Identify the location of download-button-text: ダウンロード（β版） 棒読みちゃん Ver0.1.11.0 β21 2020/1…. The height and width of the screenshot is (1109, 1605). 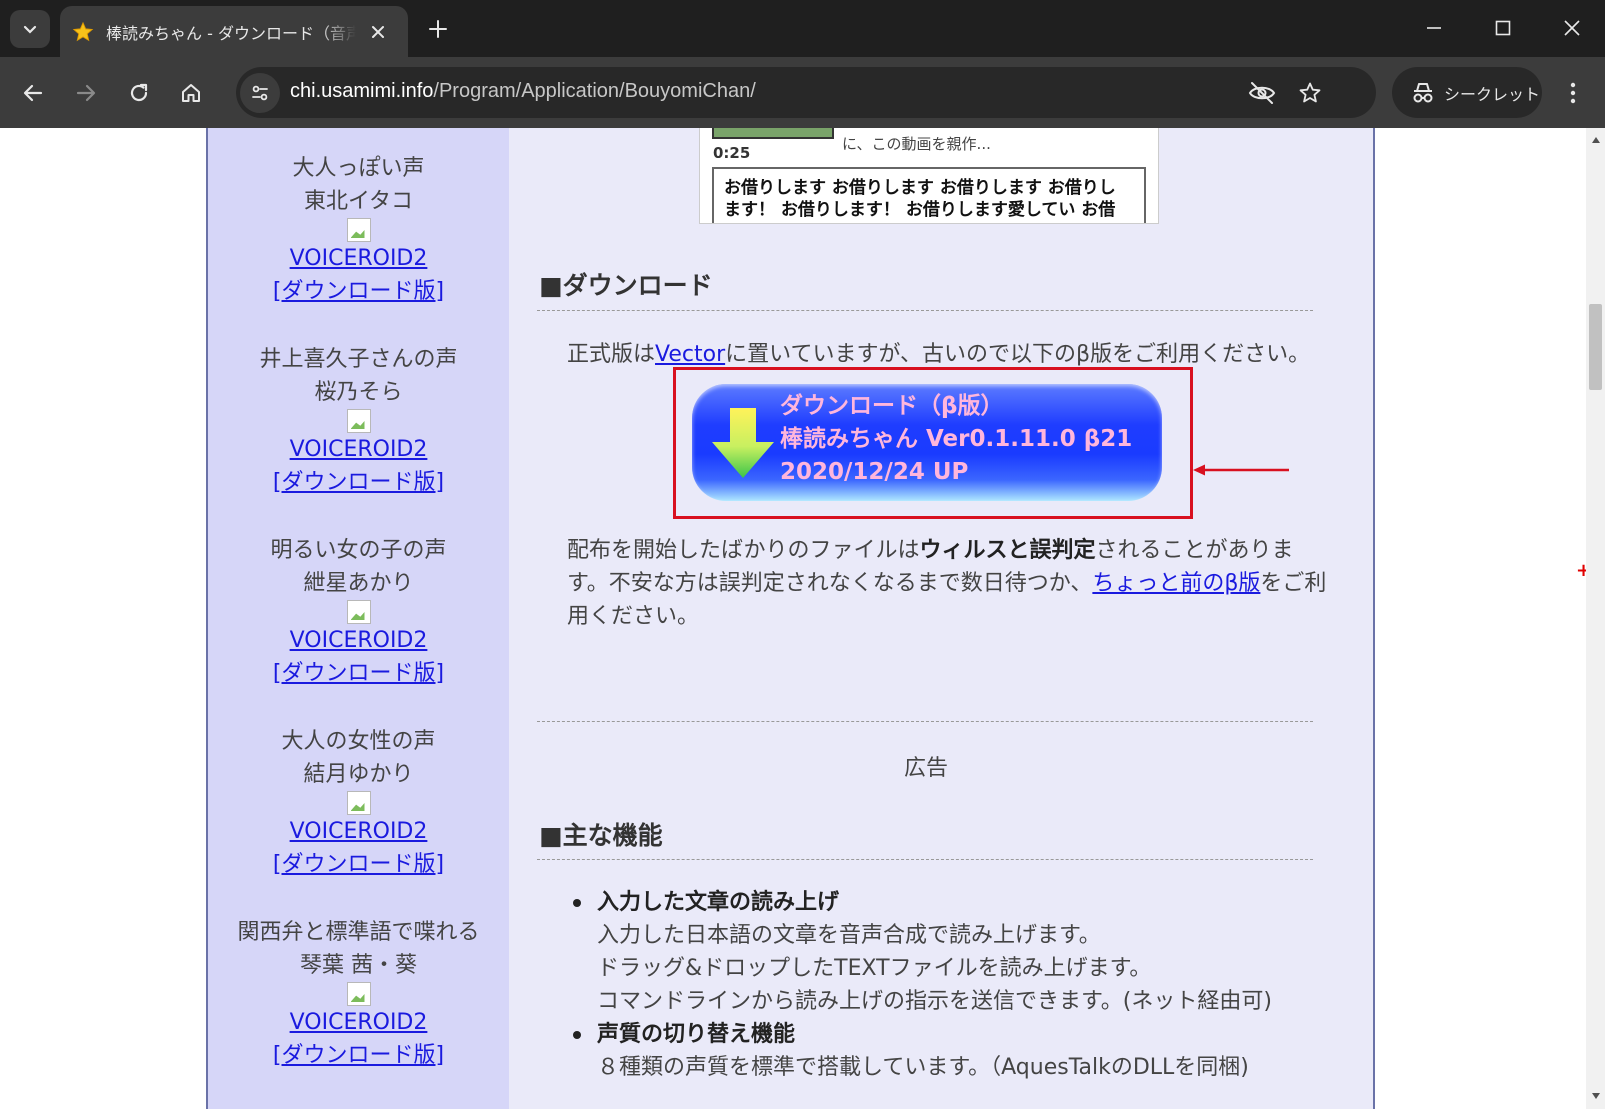
(956, 439).